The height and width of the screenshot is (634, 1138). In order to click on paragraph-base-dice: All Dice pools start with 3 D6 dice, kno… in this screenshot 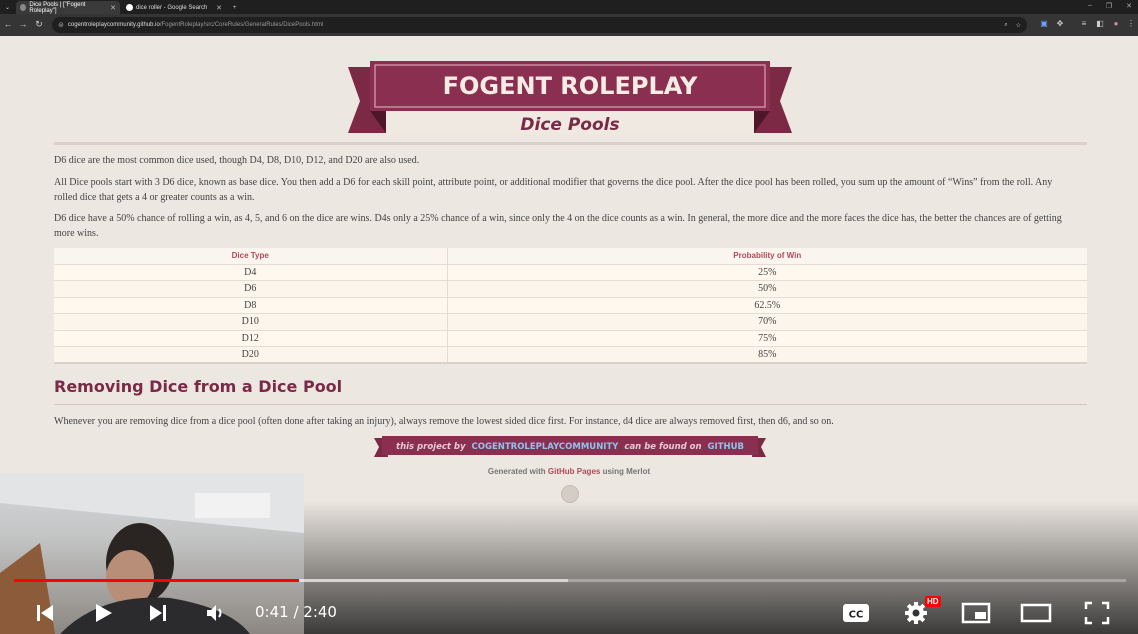, I will do `click(553, 190)`.